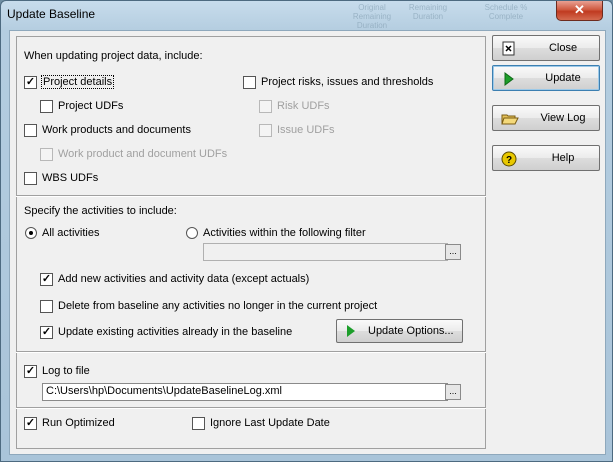 The image size is (613, 462). I want to click on risk-udfs-checkbox, so click(265, 106).